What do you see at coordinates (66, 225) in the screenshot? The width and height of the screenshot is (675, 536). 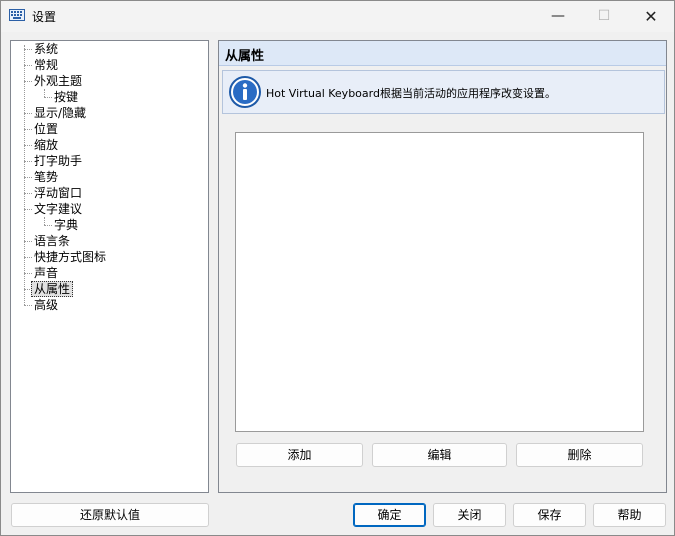 I see `tree-item-dictionary: 字典` at bounding box center [66, 225].